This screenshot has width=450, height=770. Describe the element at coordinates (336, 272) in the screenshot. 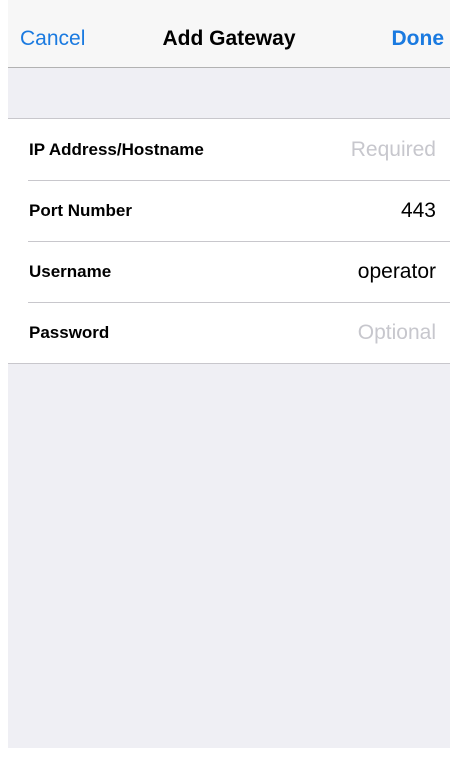

I see `username-field` at that location.